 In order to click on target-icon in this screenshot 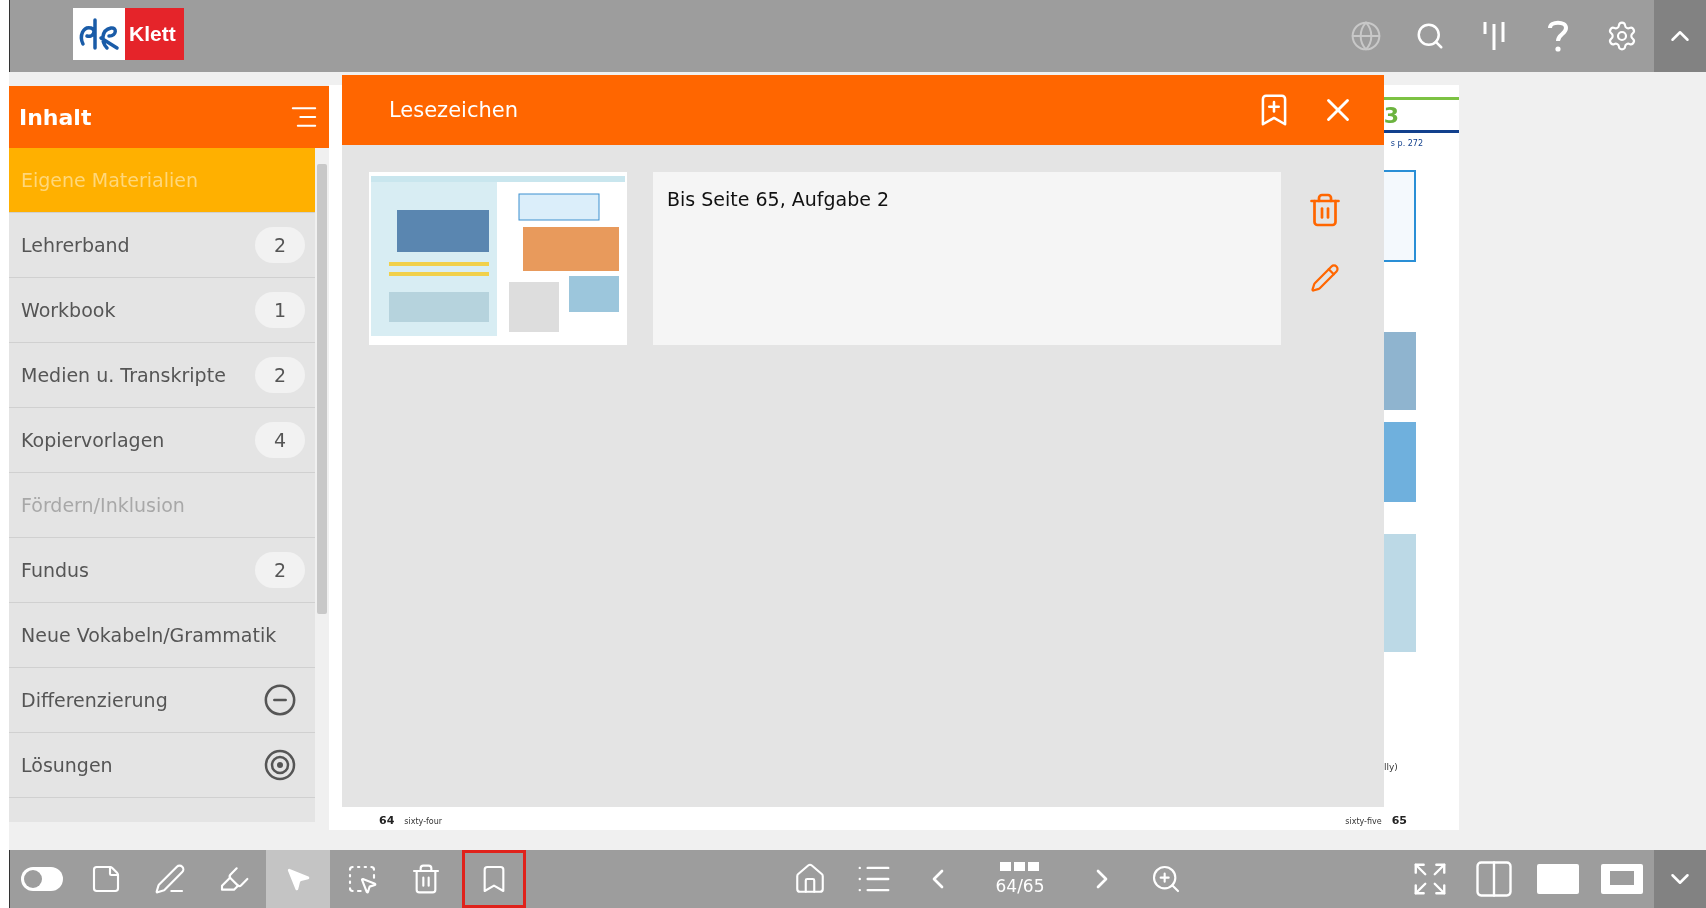, I will do `click(280, 765)`.